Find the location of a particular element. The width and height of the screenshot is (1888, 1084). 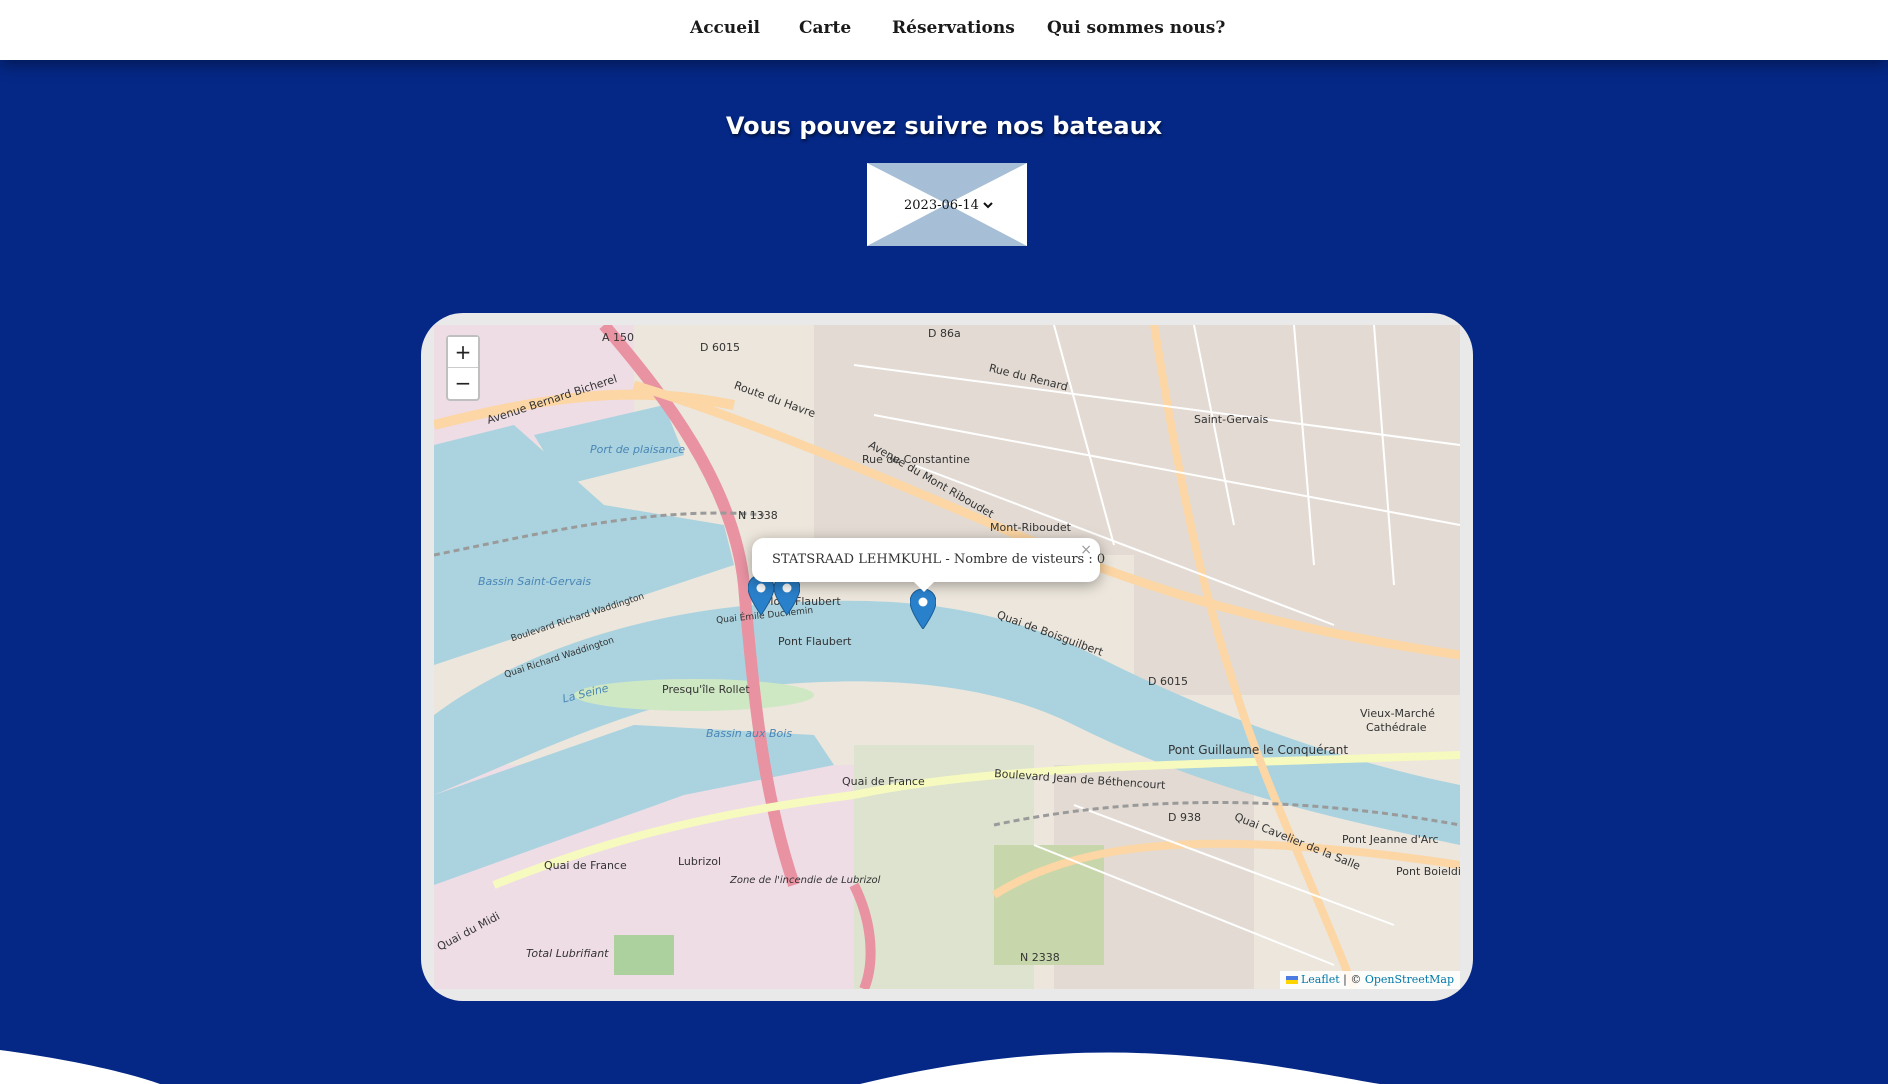

boat-marker-selected is located at coordinates (923, 609).